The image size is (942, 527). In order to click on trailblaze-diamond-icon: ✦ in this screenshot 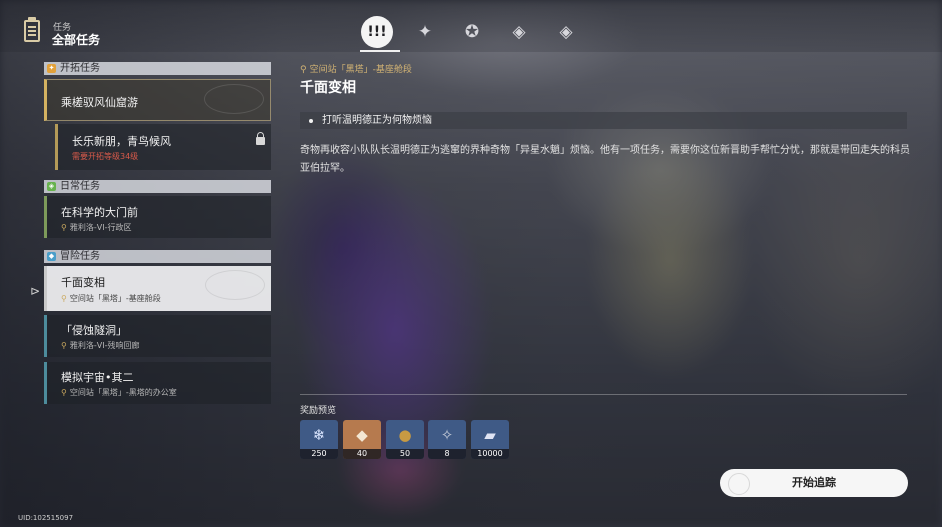, I will do `click(425, 32)`.